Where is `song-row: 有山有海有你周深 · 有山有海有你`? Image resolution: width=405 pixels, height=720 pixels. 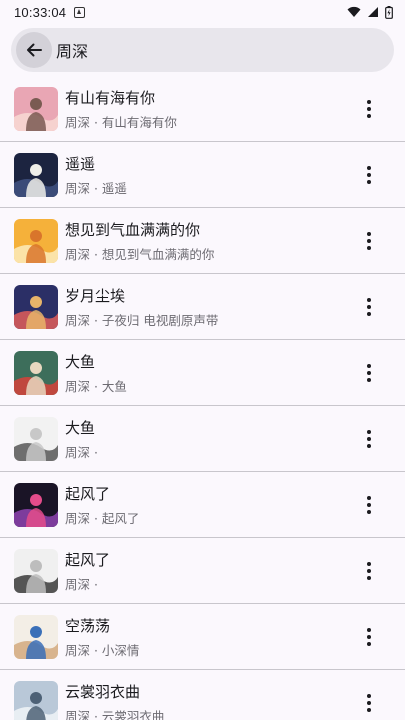
song-row: 有山有海有你周深 · 有山有海有你 is located at coordinates (202, 109).